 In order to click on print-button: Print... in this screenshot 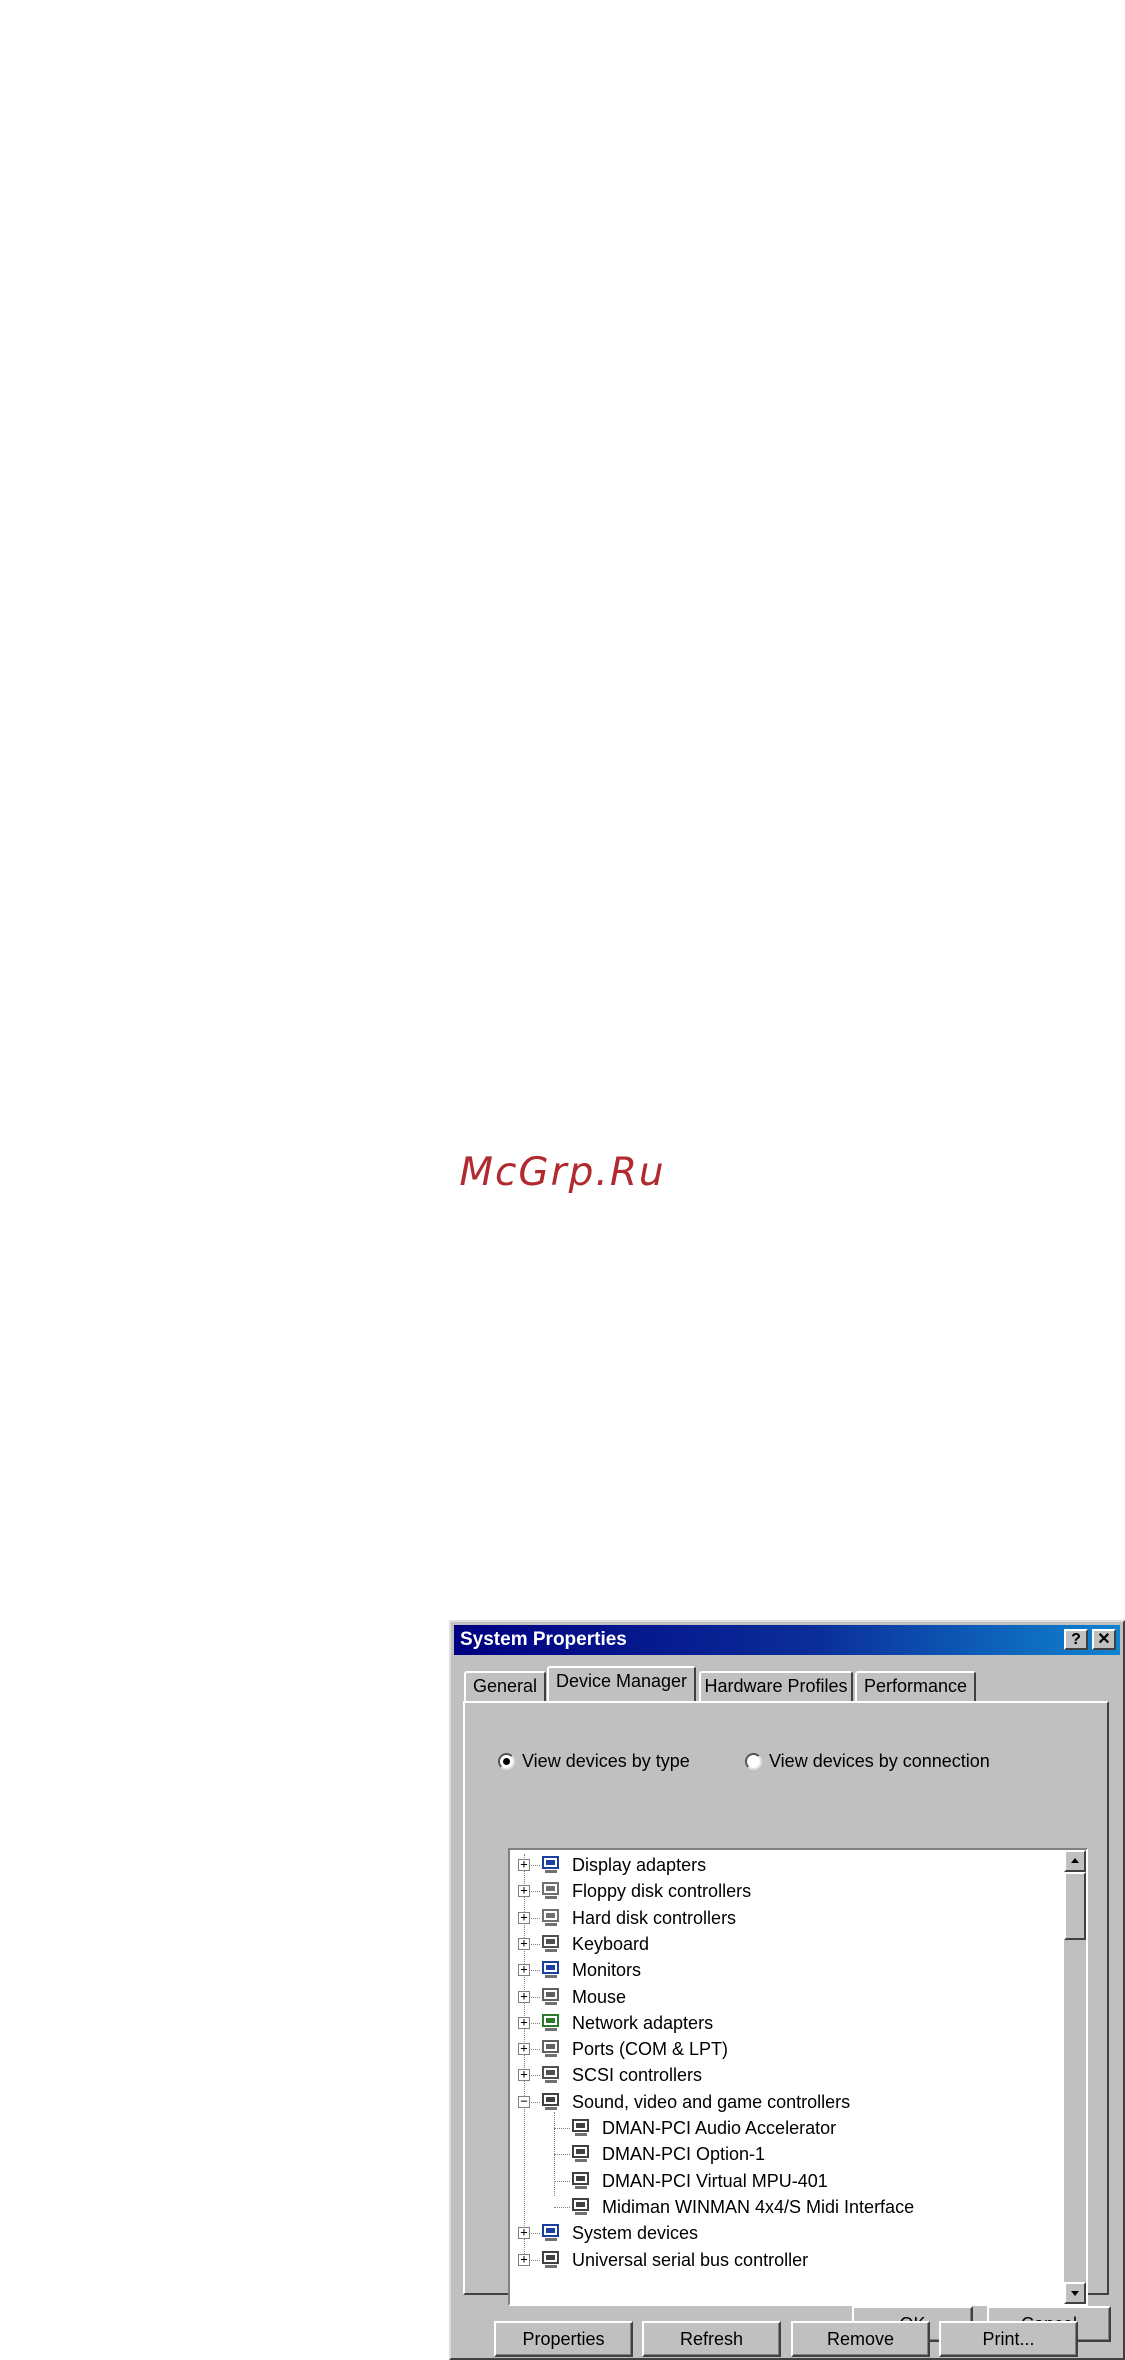, I will do `click(1008, 2339)`.